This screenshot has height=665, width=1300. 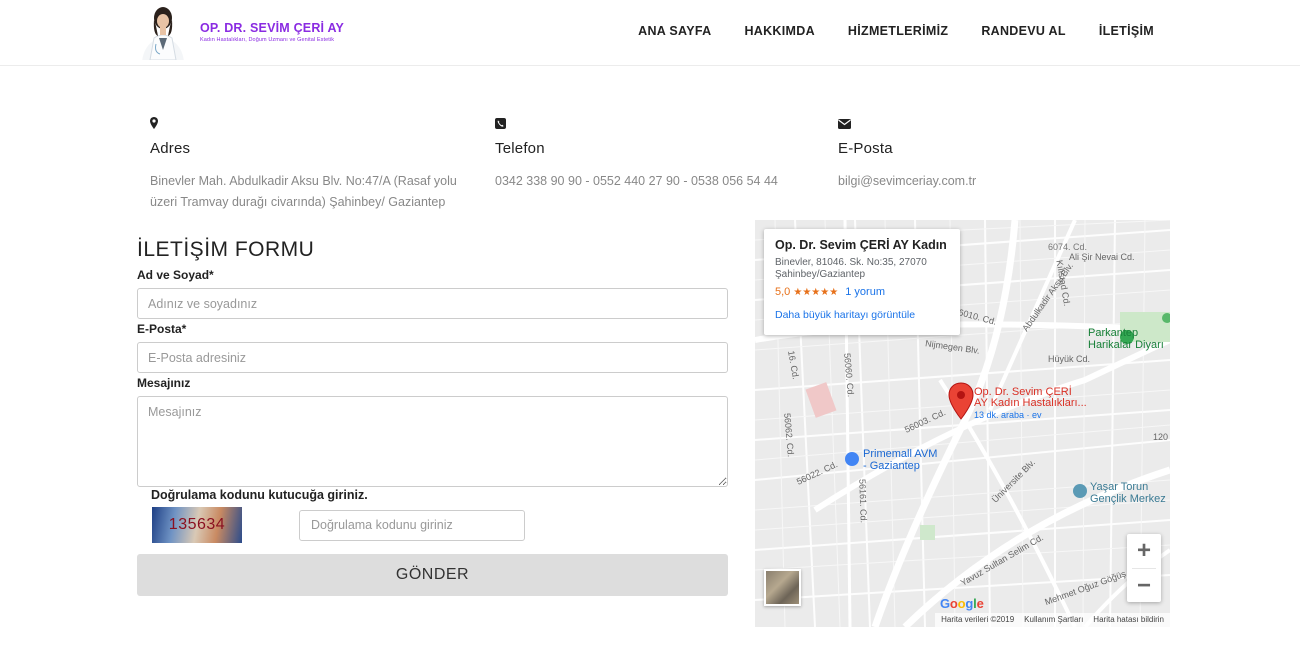 I want to click on captcha-image: 135634, so click(x=197, y=525).